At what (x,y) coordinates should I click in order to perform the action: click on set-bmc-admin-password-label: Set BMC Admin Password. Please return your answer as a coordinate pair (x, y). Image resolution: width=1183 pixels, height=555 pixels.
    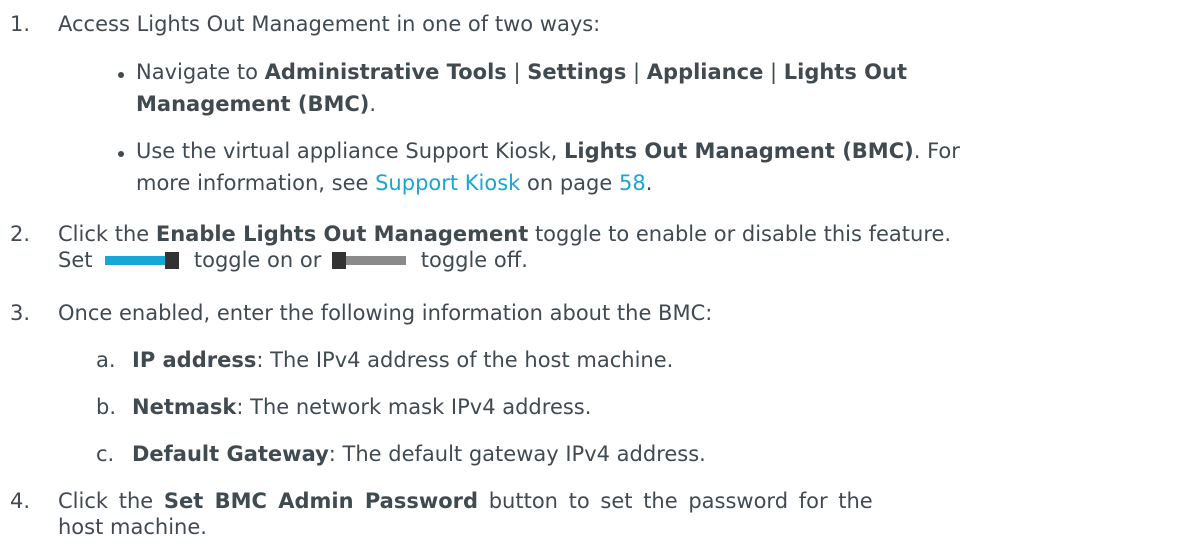
    Looking at the image, I should click on (321, 501).